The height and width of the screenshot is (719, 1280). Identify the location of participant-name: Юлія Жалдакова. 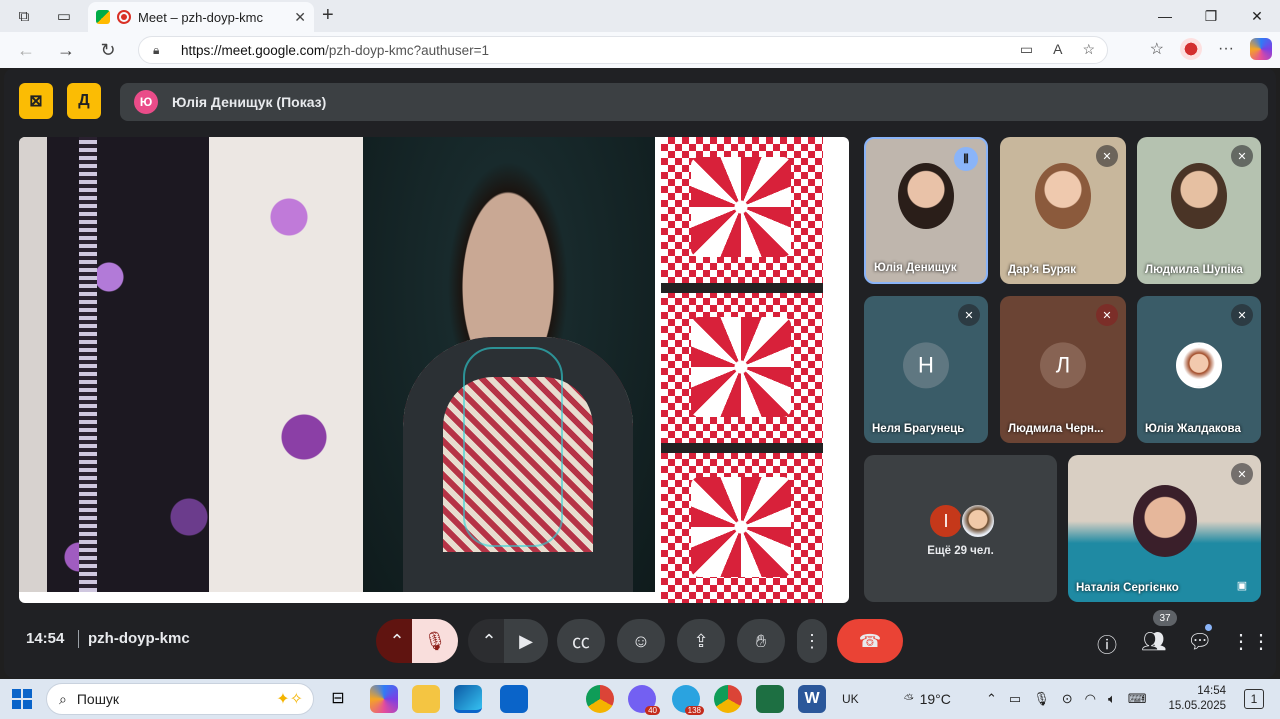
(1193, 429).